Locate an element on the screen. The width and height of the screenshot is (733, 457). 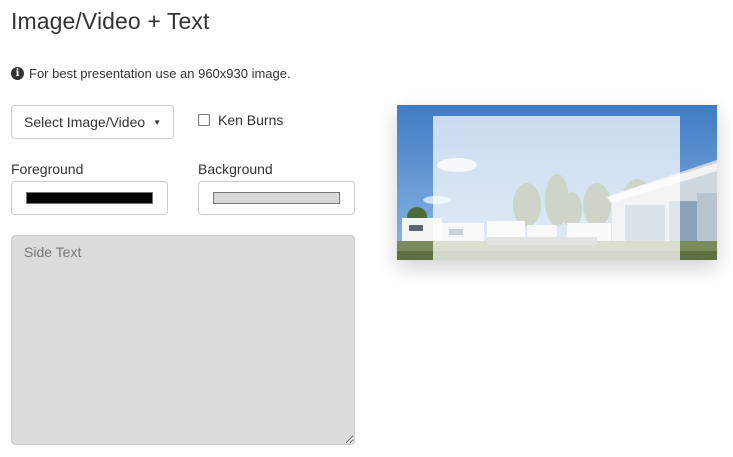
foreground-color-field is located at coordinates (89, 198).